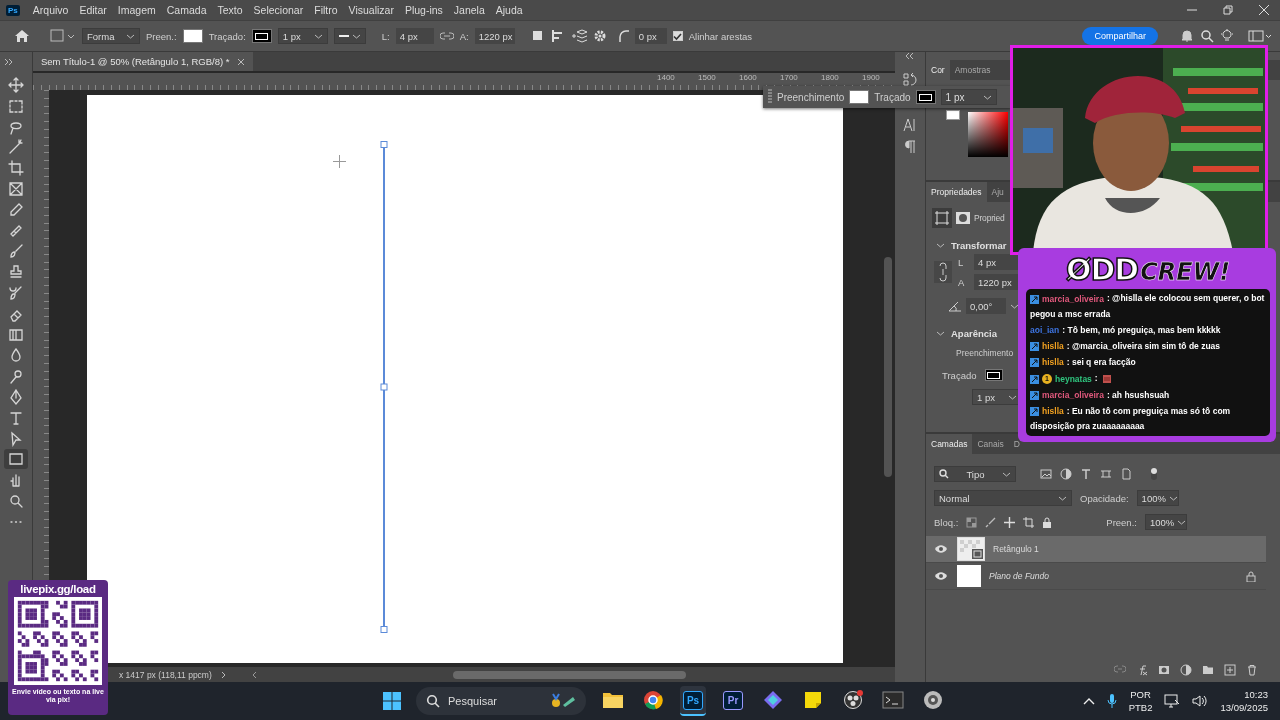  What do you see at coordinates (748, 77) in the screenshot?
I see `ruler-label: 1600` at bounding box center [748, 77].